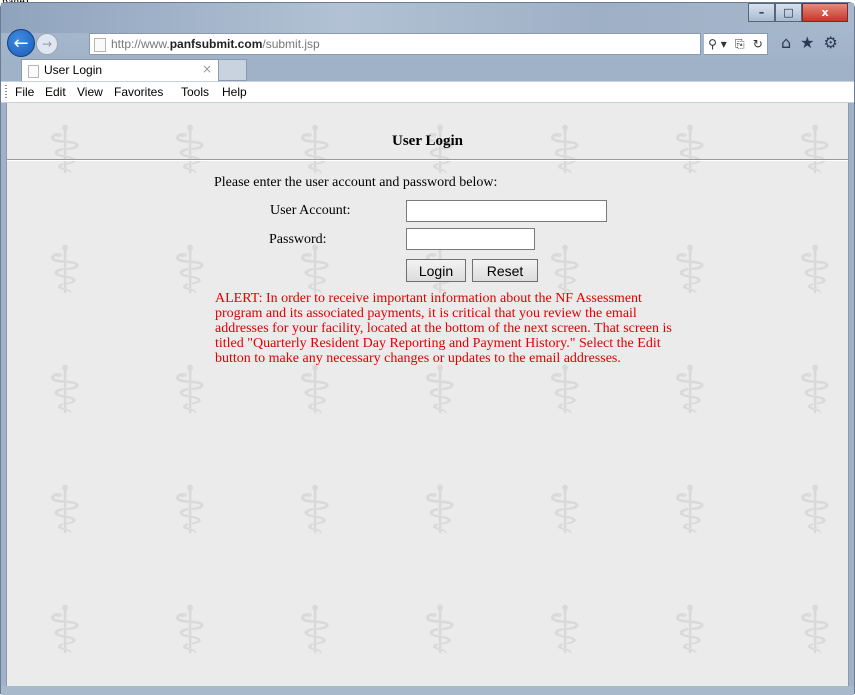 This screenshot has height=695, width=855. Describe the element at coordinates (717, 44) in the screenshot. I see `search-icon: ⚲ ▾` at that location.